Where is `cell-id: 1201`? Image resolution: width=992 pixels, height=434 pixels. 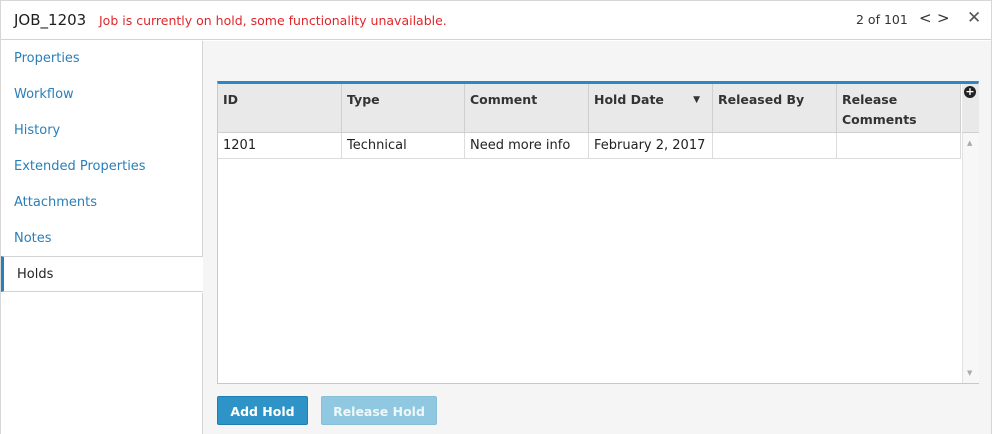 cell-id: 1201 is located at coordinates (280, 146).